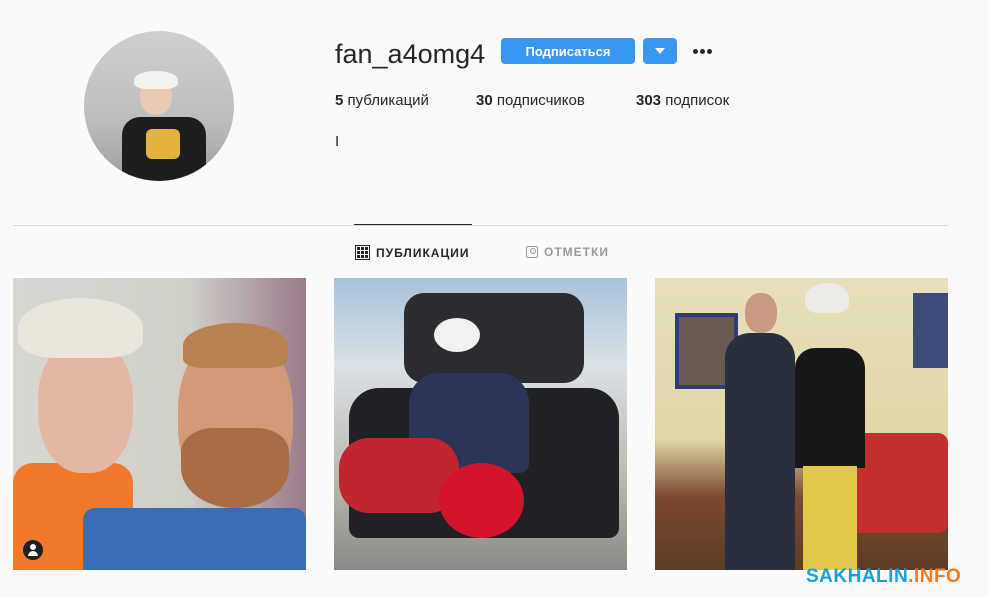  I want to click on post-man-suit, so click(760, 451).